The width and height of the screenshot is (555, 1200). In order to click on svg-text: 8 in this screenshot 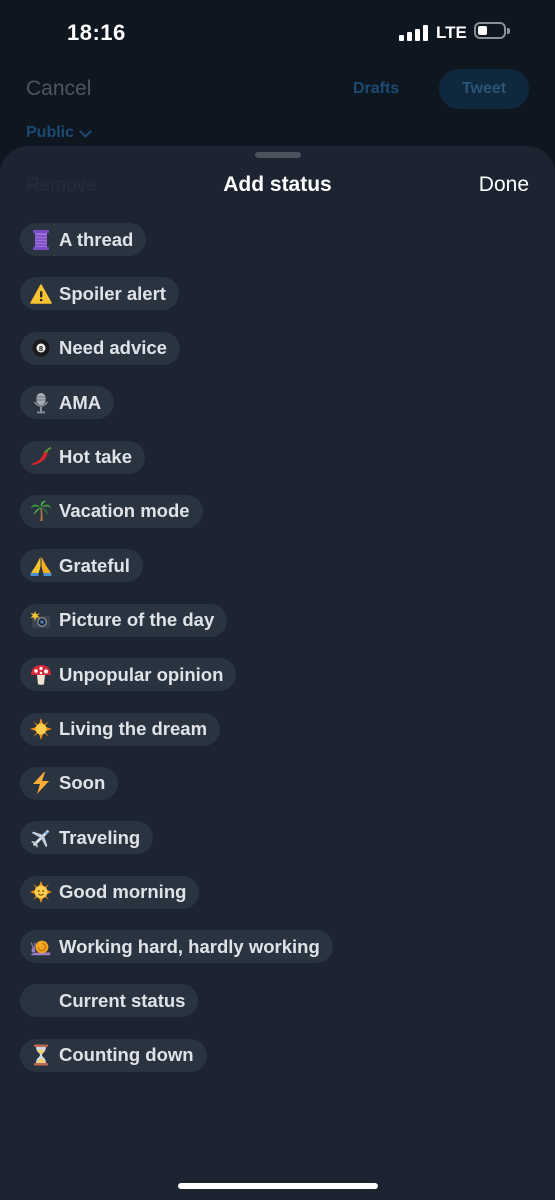, I will do `click(41, 348)`.